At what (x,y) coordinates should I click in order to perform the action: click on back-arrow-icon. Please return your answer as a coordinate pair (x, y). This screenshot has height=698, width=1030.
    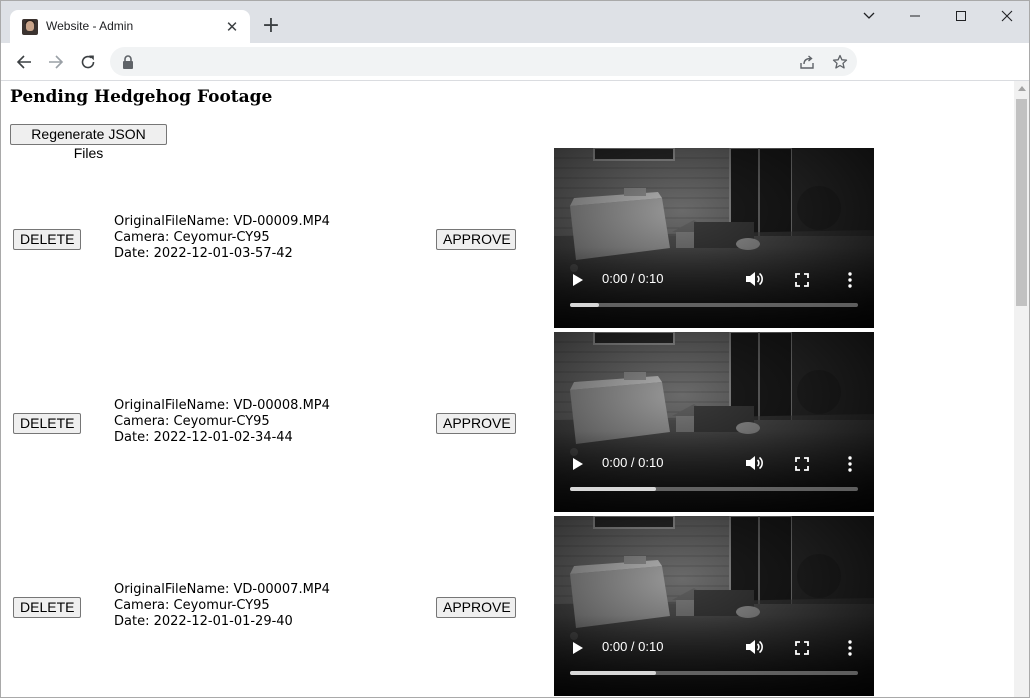
    Looking at the image, I should click on (23, 62).